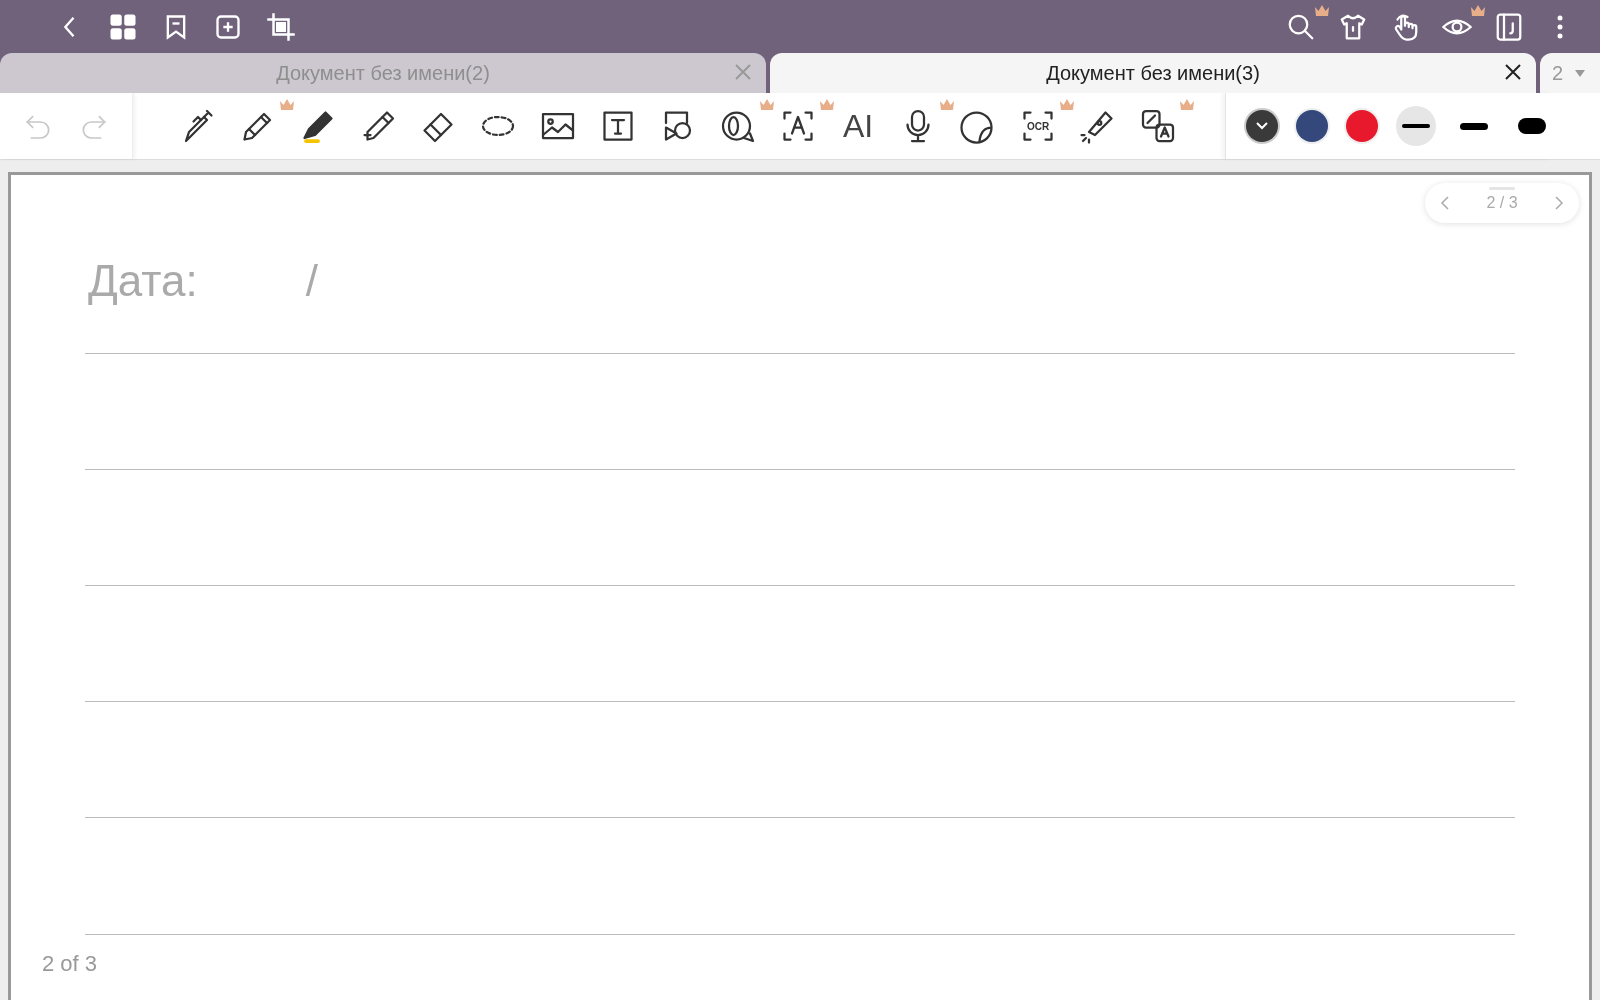  What do you see at coordinates (1098, 126) in the screenshot?
I see `laser-pointer-icon` at bounding box center [1098, 126].